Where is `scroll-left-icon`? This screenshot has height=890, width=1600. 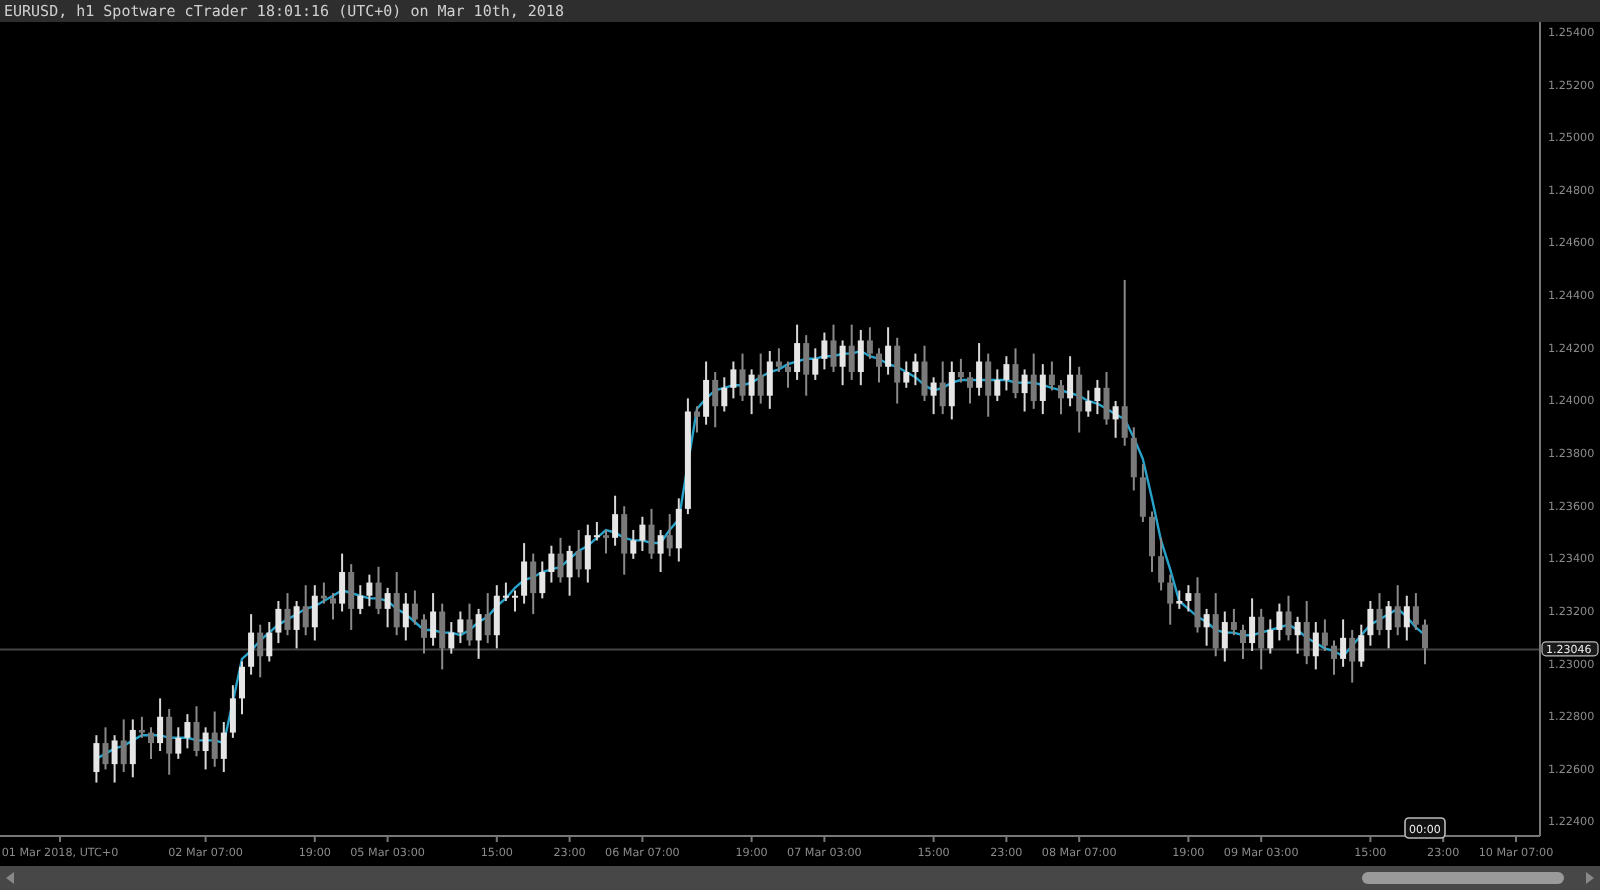 scroll-left-icon is located at coordinates (10, 878).